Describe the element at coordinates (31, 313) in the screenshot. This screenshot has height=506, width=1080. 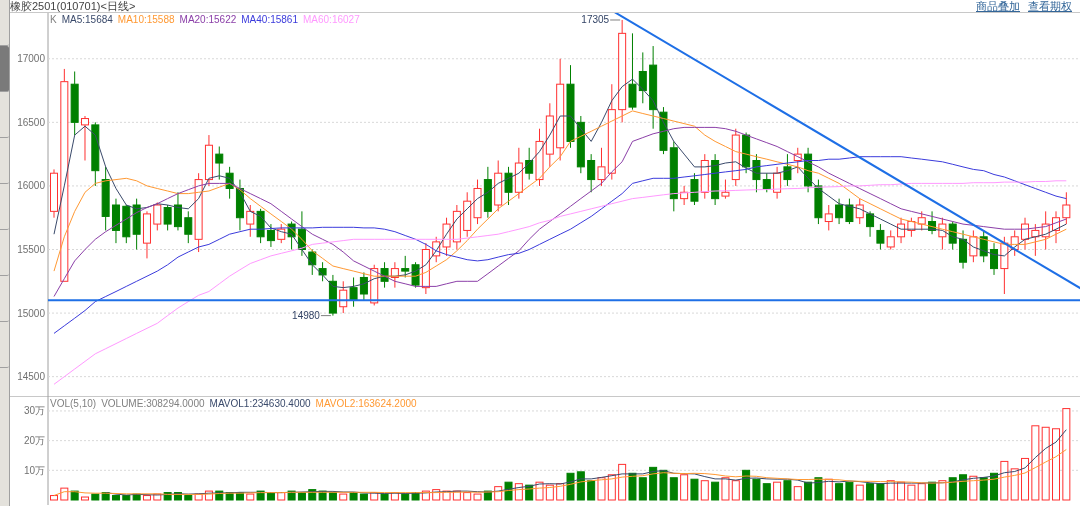
I see `axis-label: 15000` at that location.